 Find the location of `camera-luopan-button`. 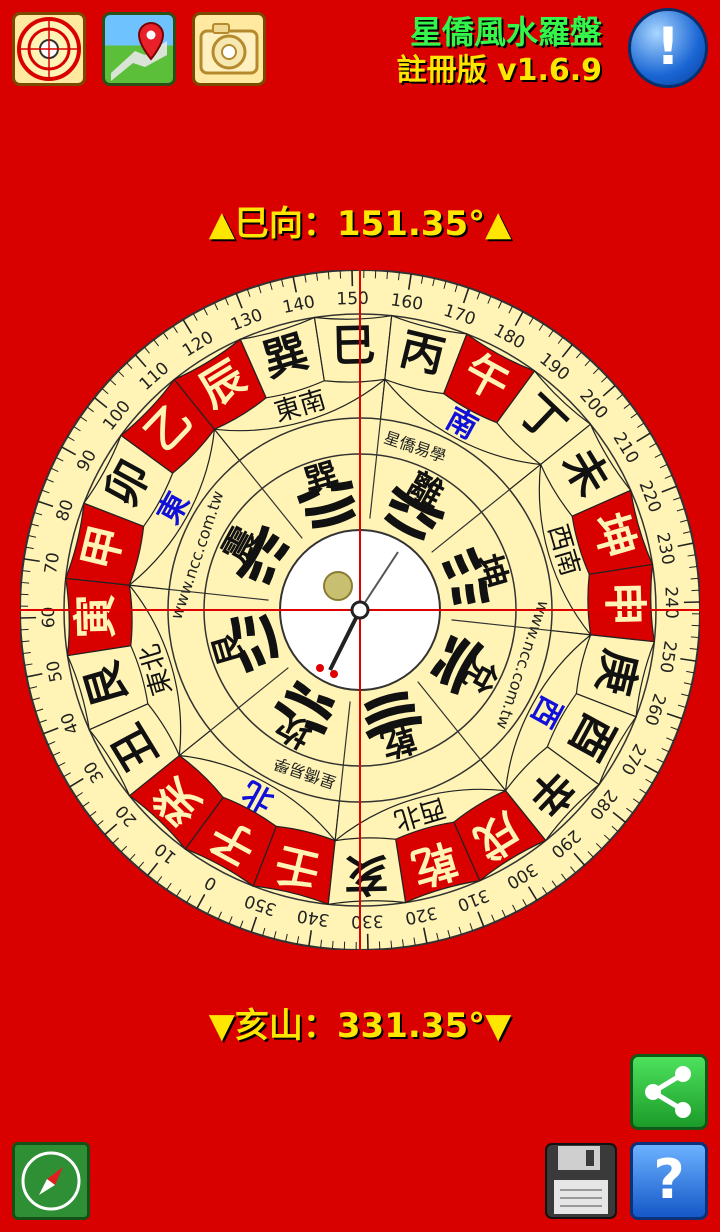

camera-luopan-button is located at coordinates (229, 49).